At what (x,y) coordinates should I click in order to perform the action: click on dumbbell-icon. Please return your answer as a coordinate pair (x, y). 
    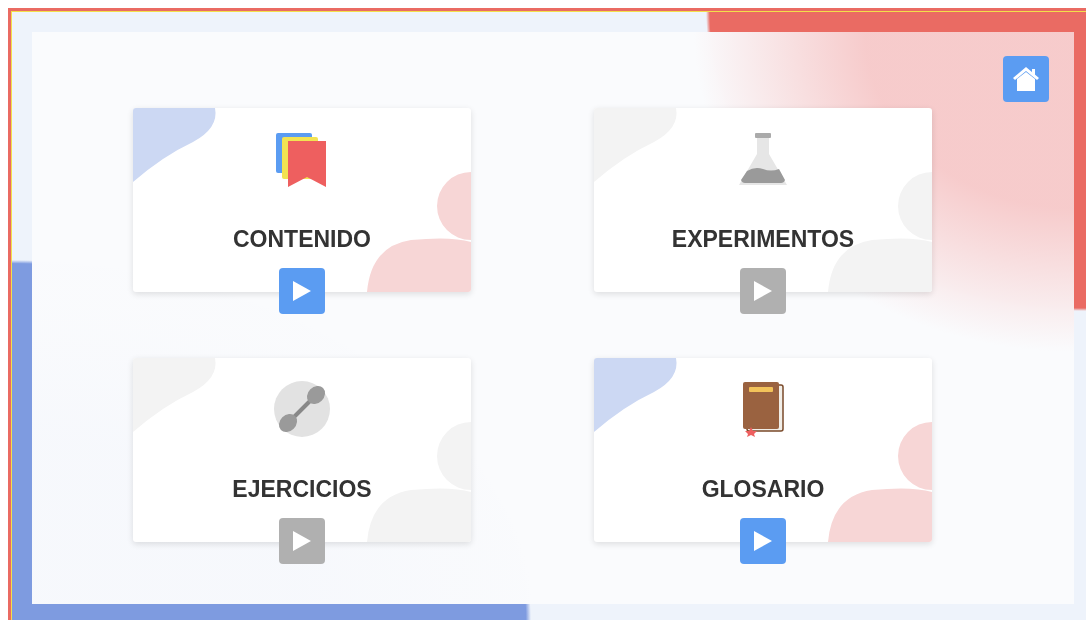
    Looking at the image, I should click on (302, 409).